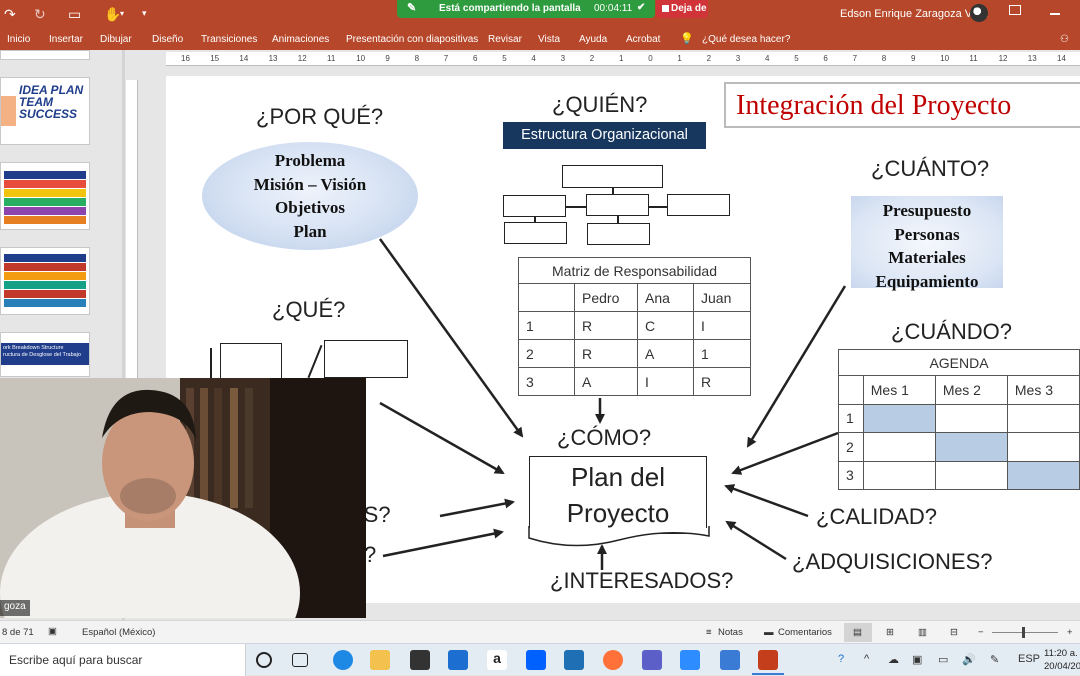  What do you see at coordinates (738, 58) in the screenshot?
I see `ruler-tick-label: 3` at bounding box center [738, 58].